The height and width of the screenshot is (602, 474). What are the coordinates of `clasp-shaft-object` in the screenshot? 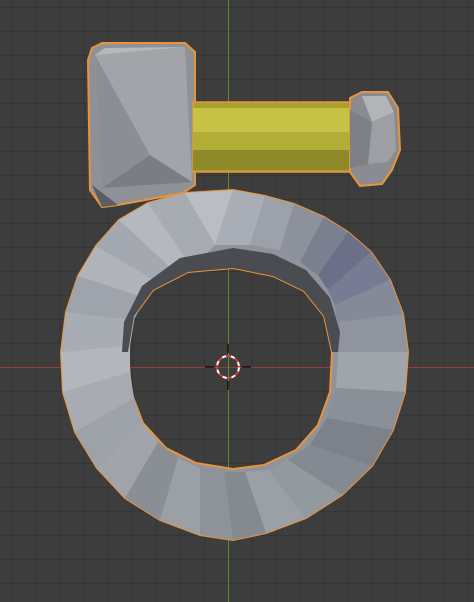 It's located at (271, 137).